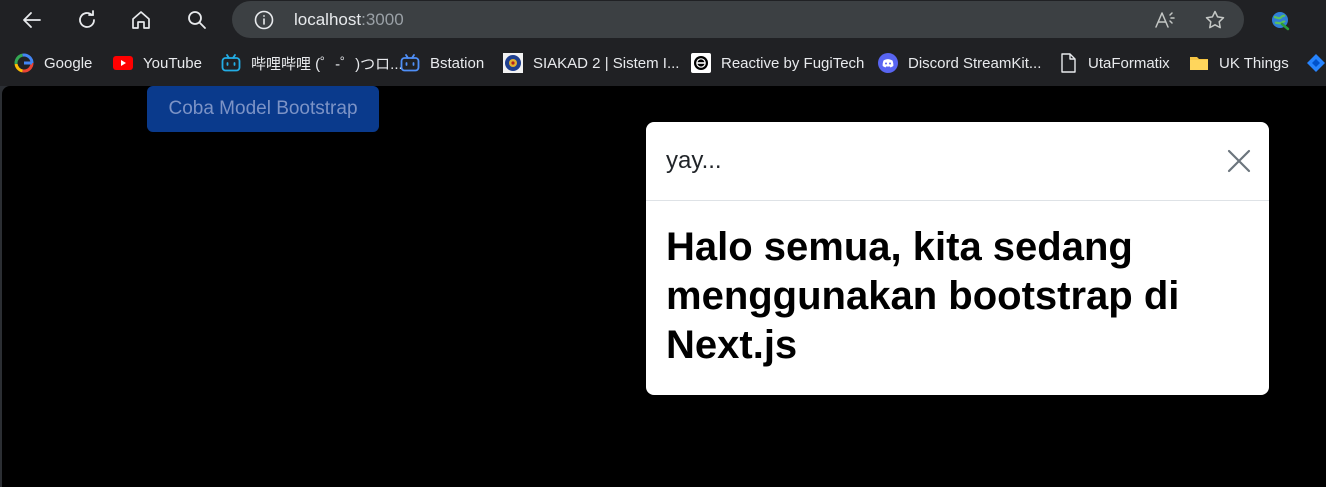 This screenshot has width=1326, height=487. I want to click on search-icon, so click(197, 20).